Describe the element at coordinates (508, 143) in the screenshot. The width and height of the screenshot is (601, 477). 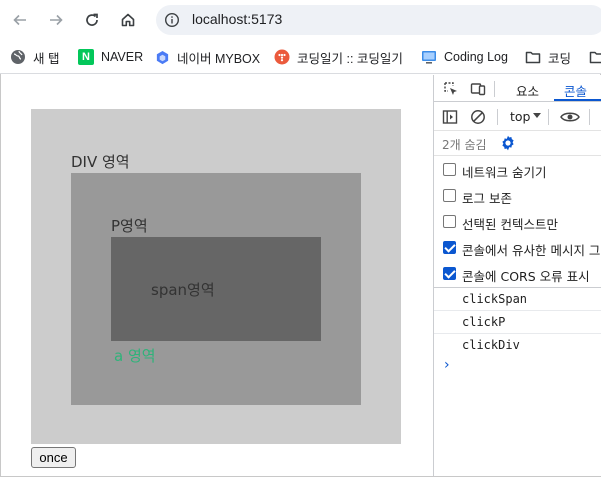
I see `gear-icon` at that location.